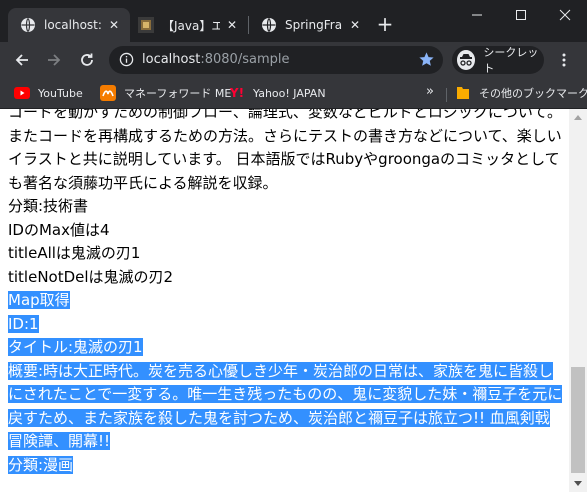 The image size is (587, 492). What do you see at coordinates (286, 325) in the screenshot?
I see `map-id-line: ID:1` at bounding box center [286, 325].